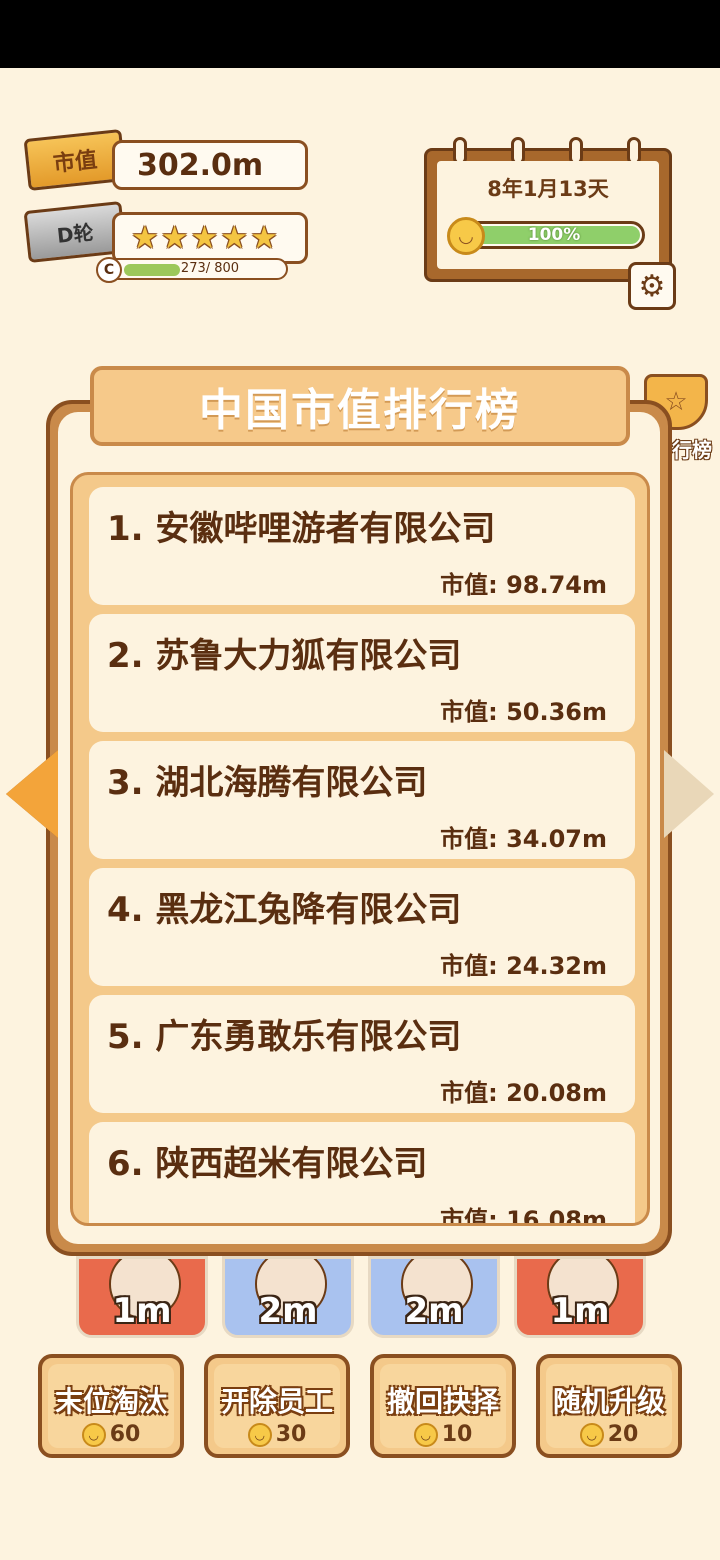 The image size is (720, 1560). I want to click on ranking-row: 3. 湖北海腾有限公司 市值: 34.07m, so click(362, 800).